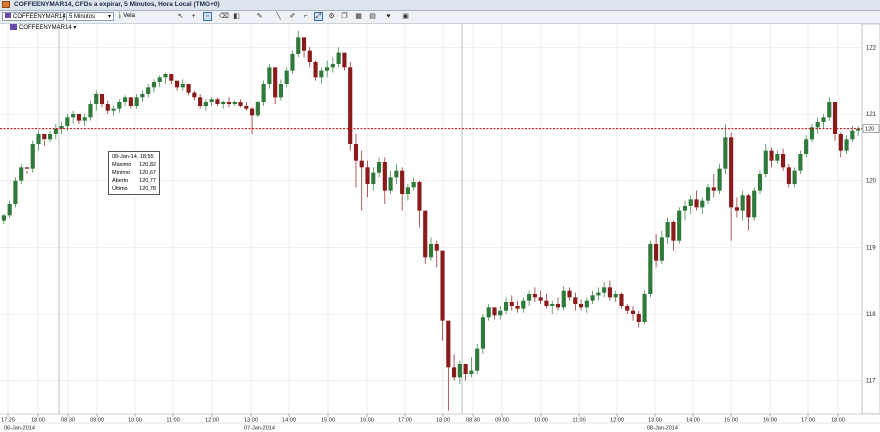 The image size is (880, 432). I want to click on copy-icon: ❐, so click(344, 16).